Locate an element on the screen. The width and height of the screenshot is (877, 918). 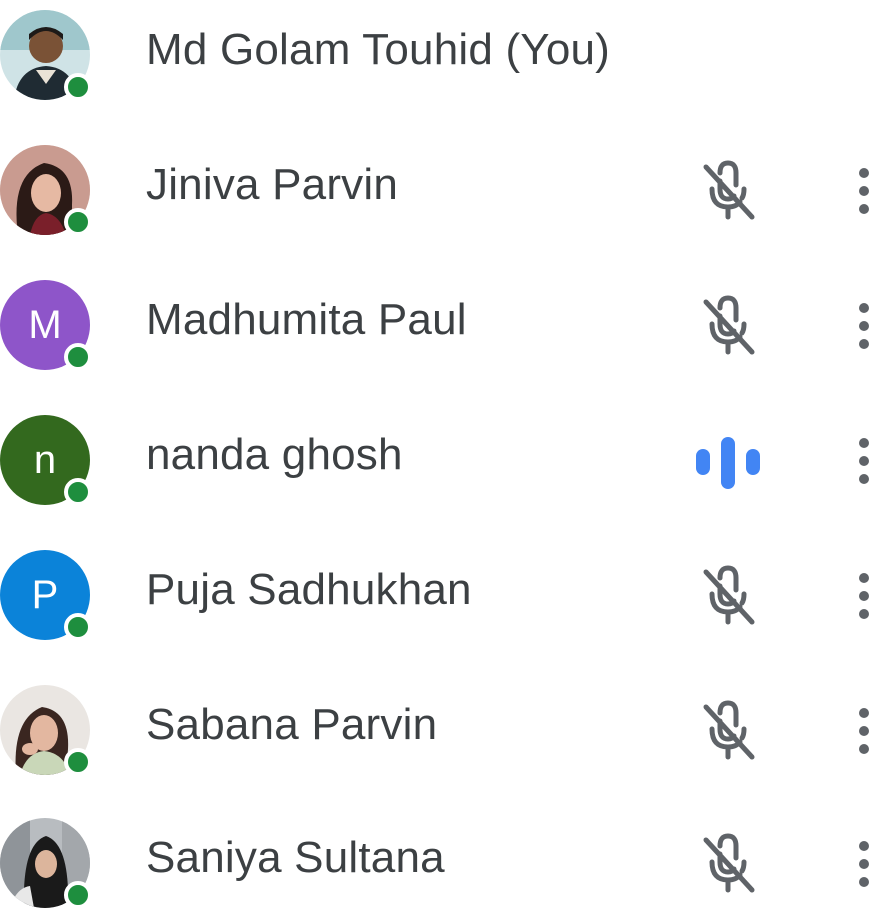
participant-row: Md Golam Touhid (You) is located at coordinates (438, 55).